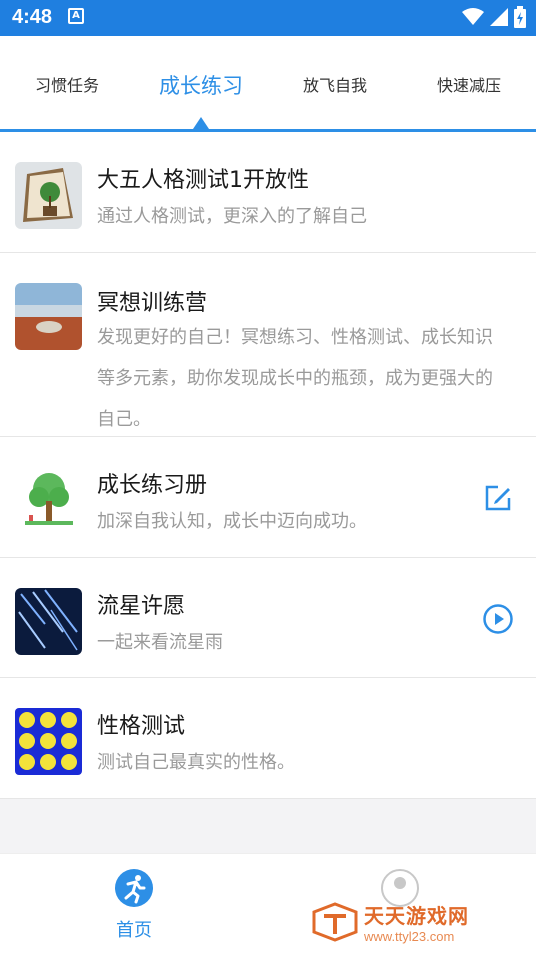 The width and height of the screenshot is (536, 954). I want to click on beach-thumbnail, so click(48, 316).